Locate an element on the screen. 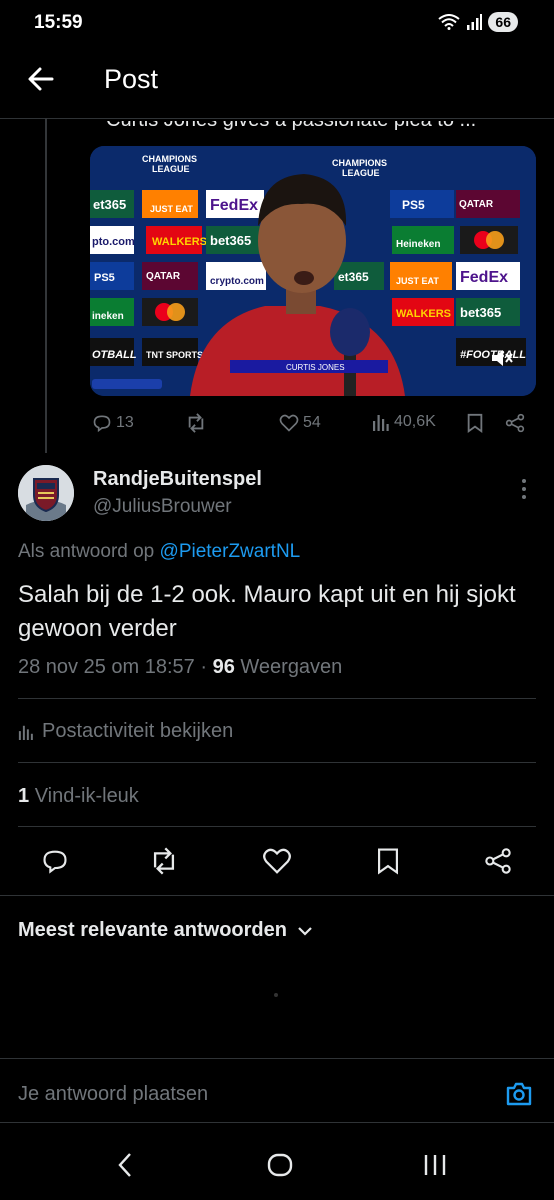 This screenshot has width=554, height=1200. quoted-bookmark-button is located at coordinates (475, 425).